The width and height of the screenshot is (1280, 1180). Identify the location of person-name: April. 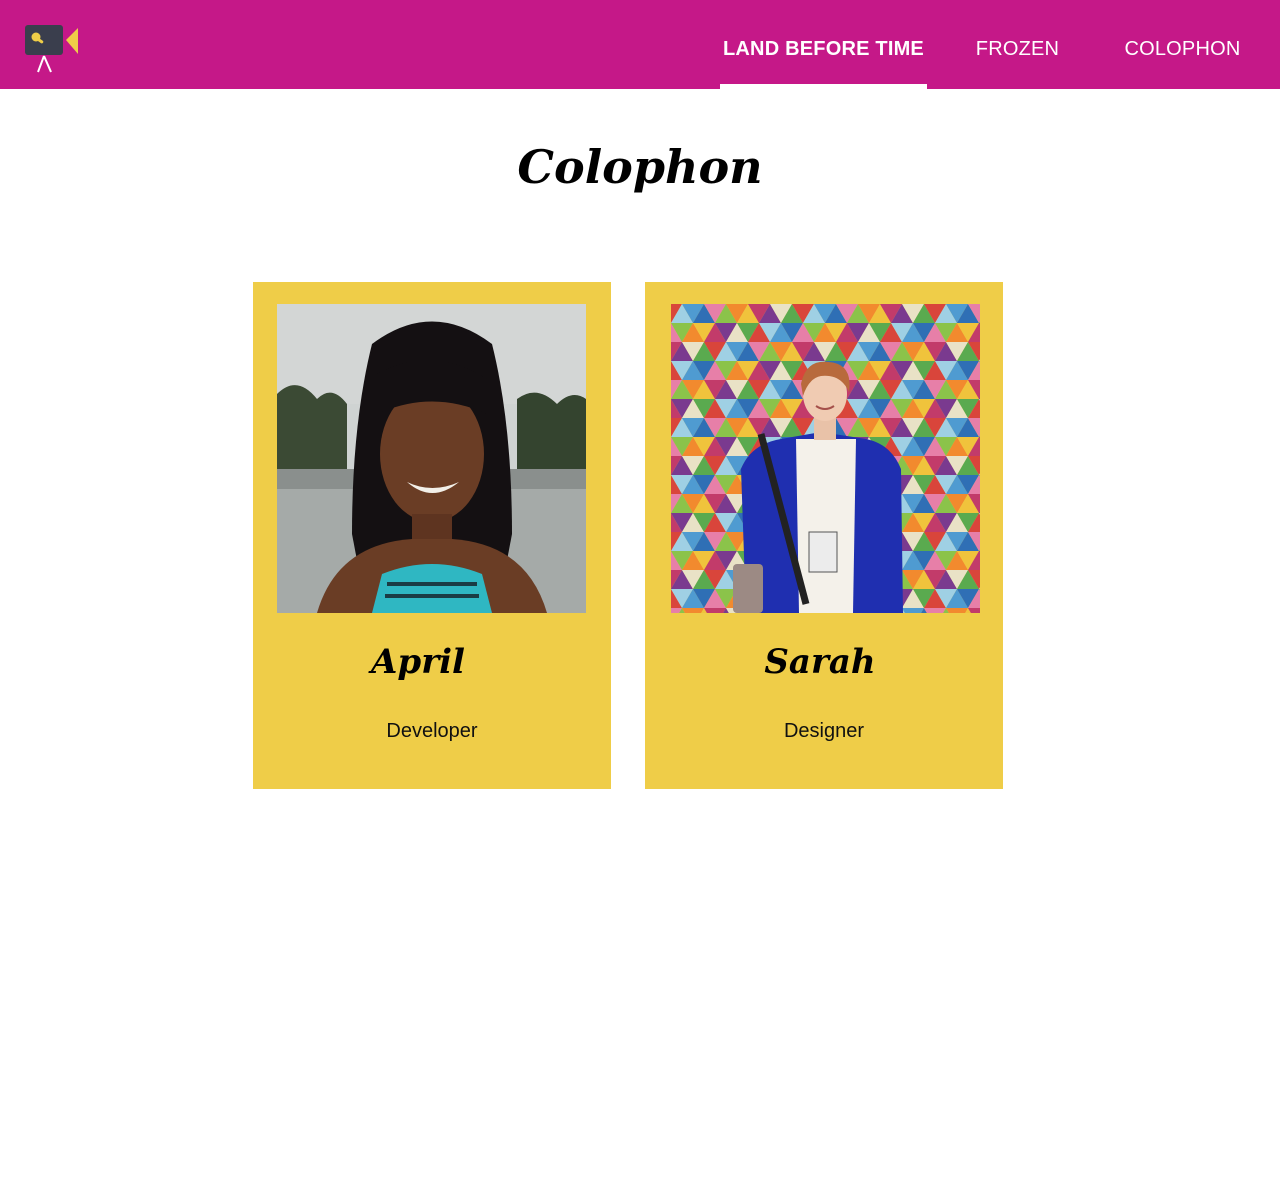
(418, 662).